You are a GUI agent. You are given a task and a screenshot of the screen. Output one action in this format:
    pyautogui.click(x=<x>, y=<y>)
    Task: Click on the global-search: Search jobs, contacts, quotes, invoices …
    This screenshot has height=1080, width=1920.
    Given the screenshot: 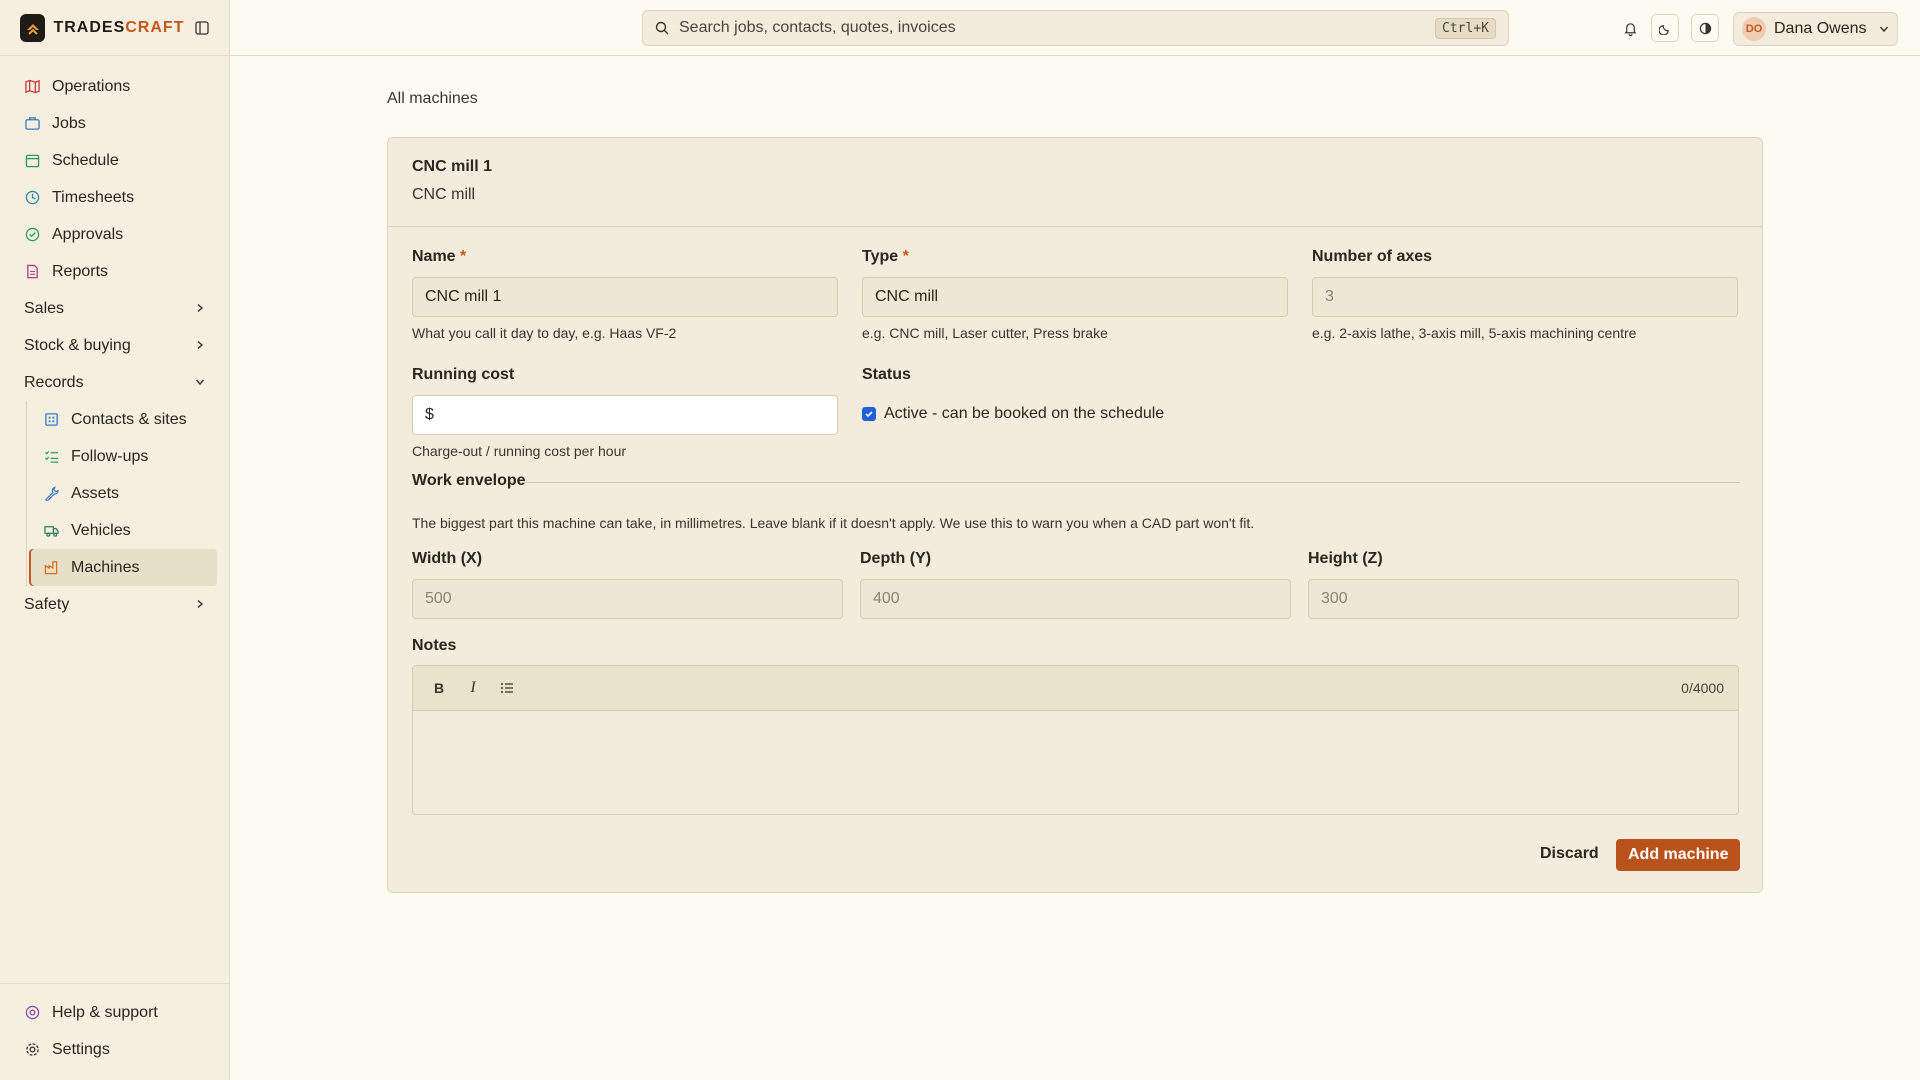 What is the action you would take?
    pyautogui.click(x=1075, y=28)
    